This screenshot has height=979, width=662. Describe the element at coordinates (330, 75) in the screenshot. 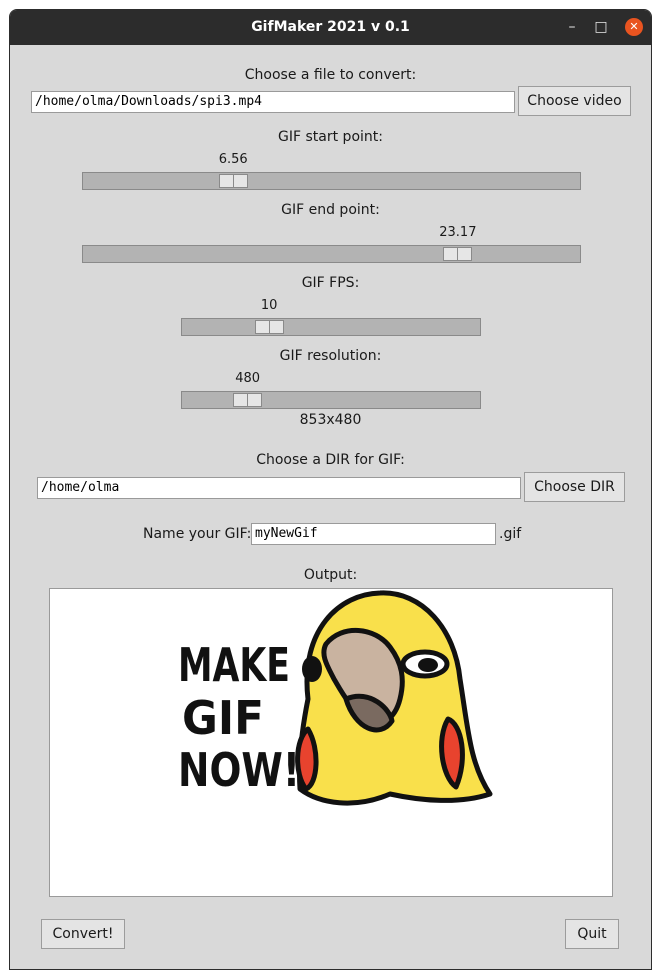

I see `file-label: Choose a file to convert:` at that location.